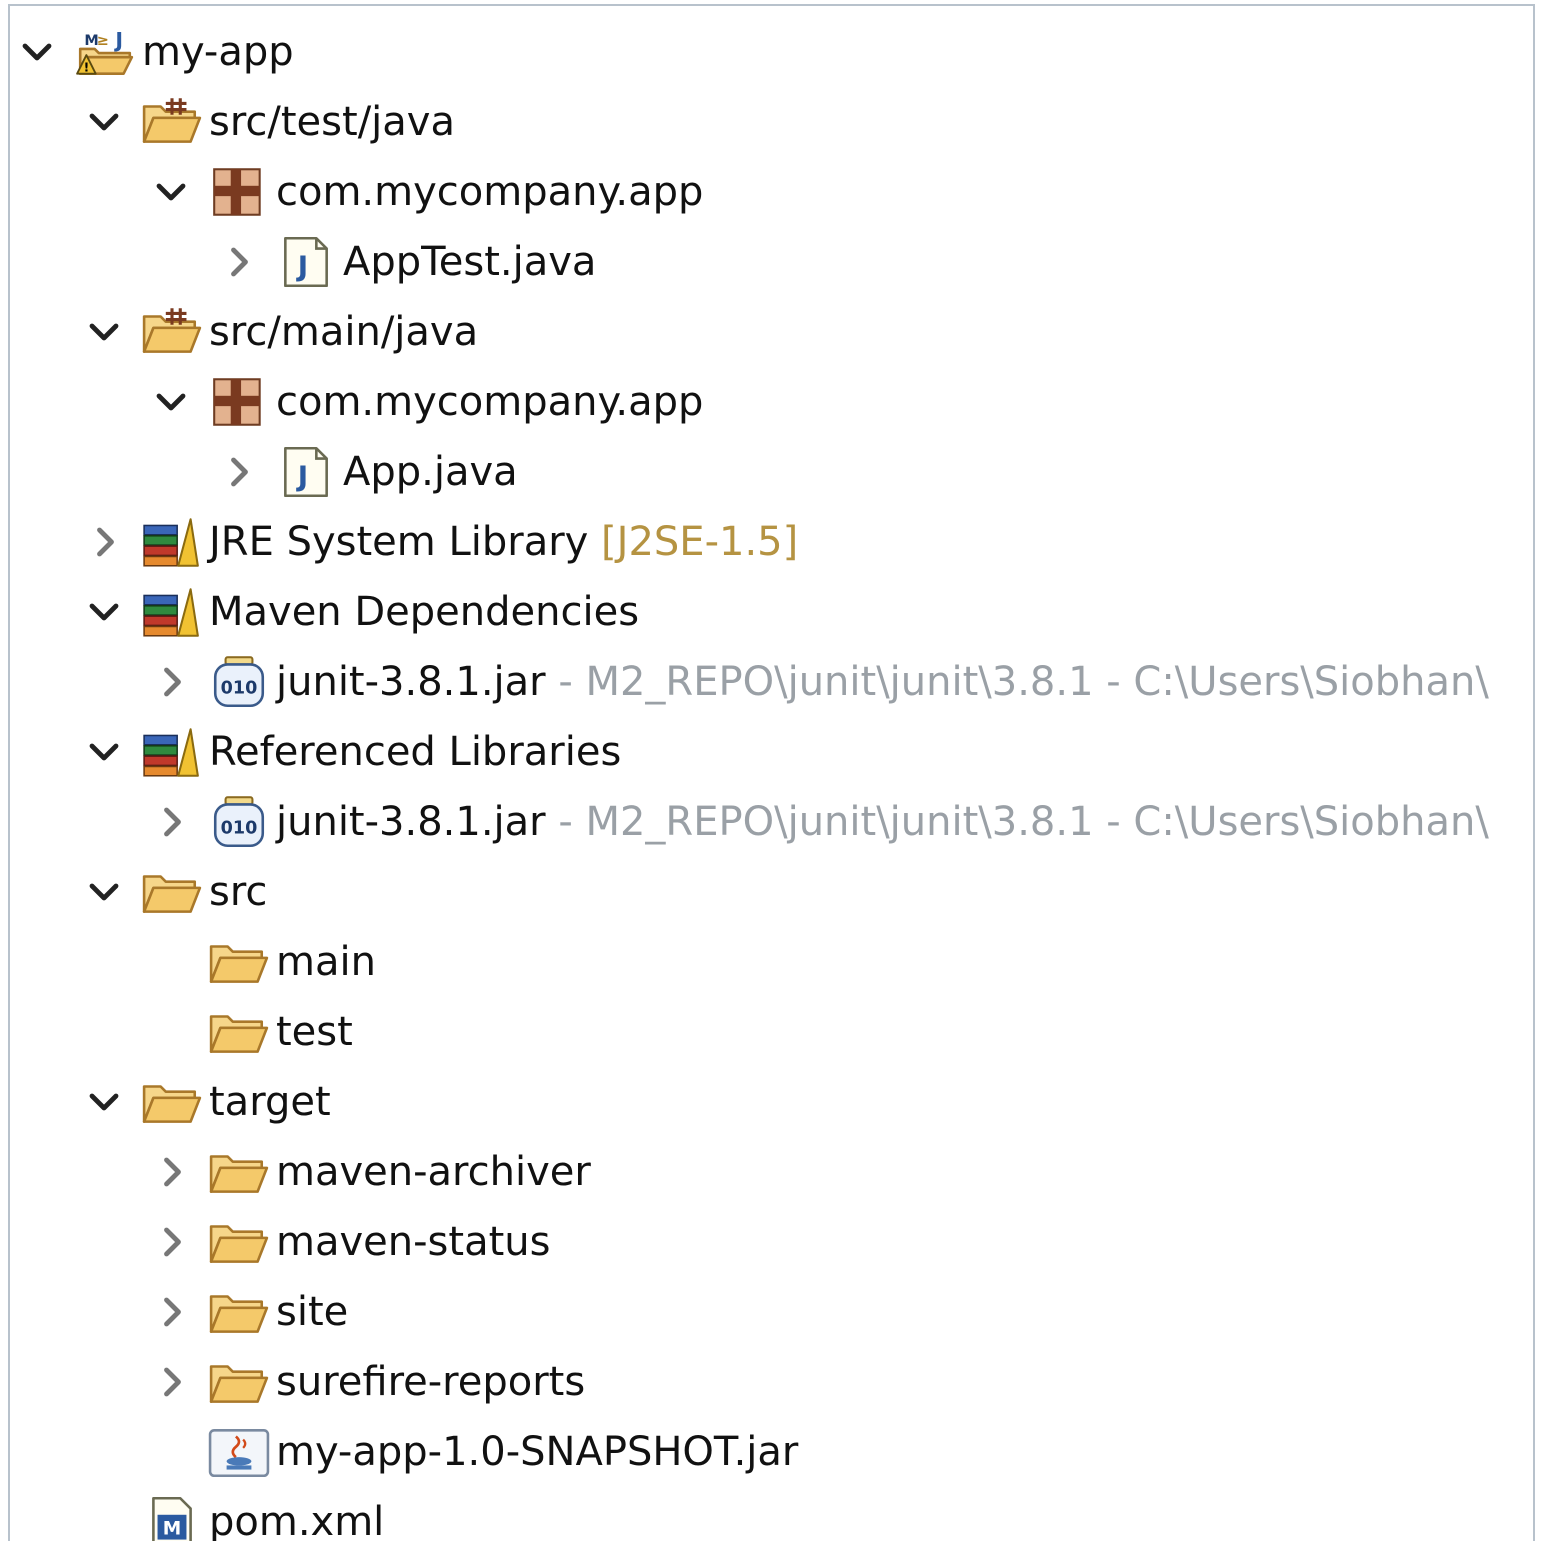  Describe the element at coordinates (771, 52) in the screenshot. I see `tree-item: my-app` at that location.